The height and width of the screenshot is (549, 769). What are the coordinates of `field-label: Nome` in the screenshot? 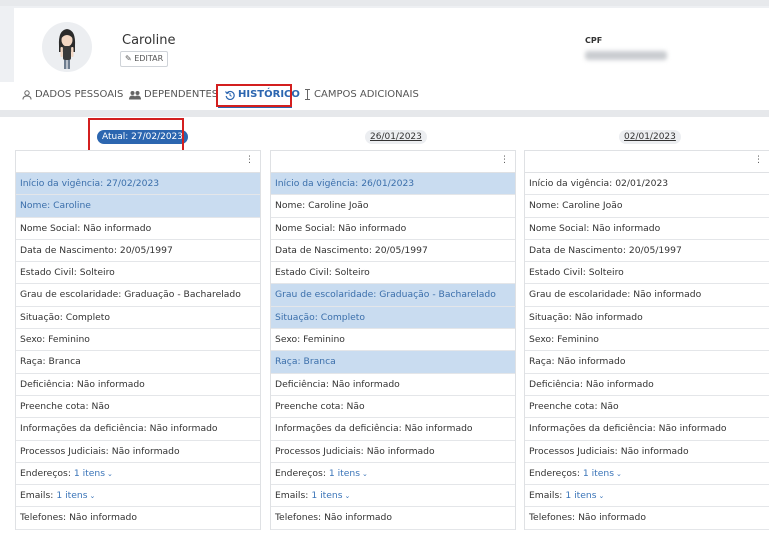 It's located at (289, 206).